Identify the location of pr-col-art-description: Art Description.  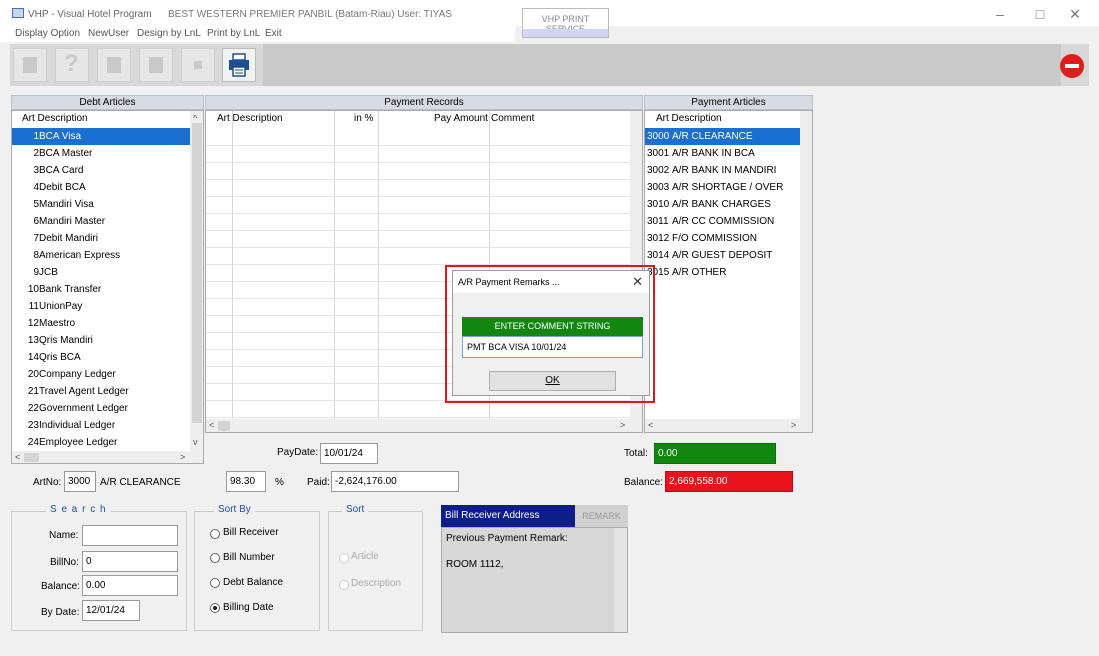
(250, 118).